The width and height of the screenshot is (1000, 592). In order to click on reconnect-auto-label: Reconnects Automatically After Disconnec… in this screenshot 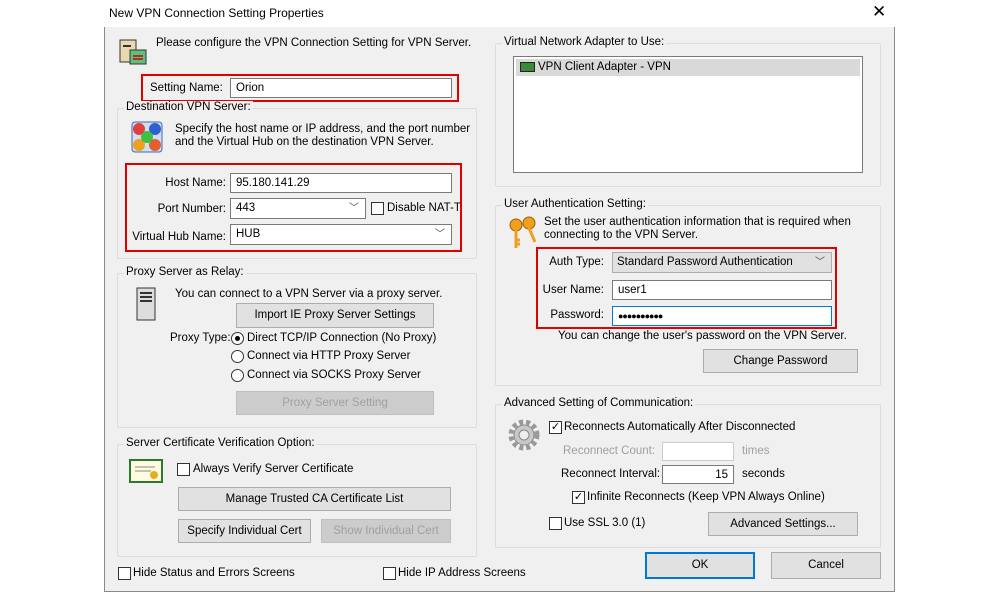, I will do `click(680, 427)`.